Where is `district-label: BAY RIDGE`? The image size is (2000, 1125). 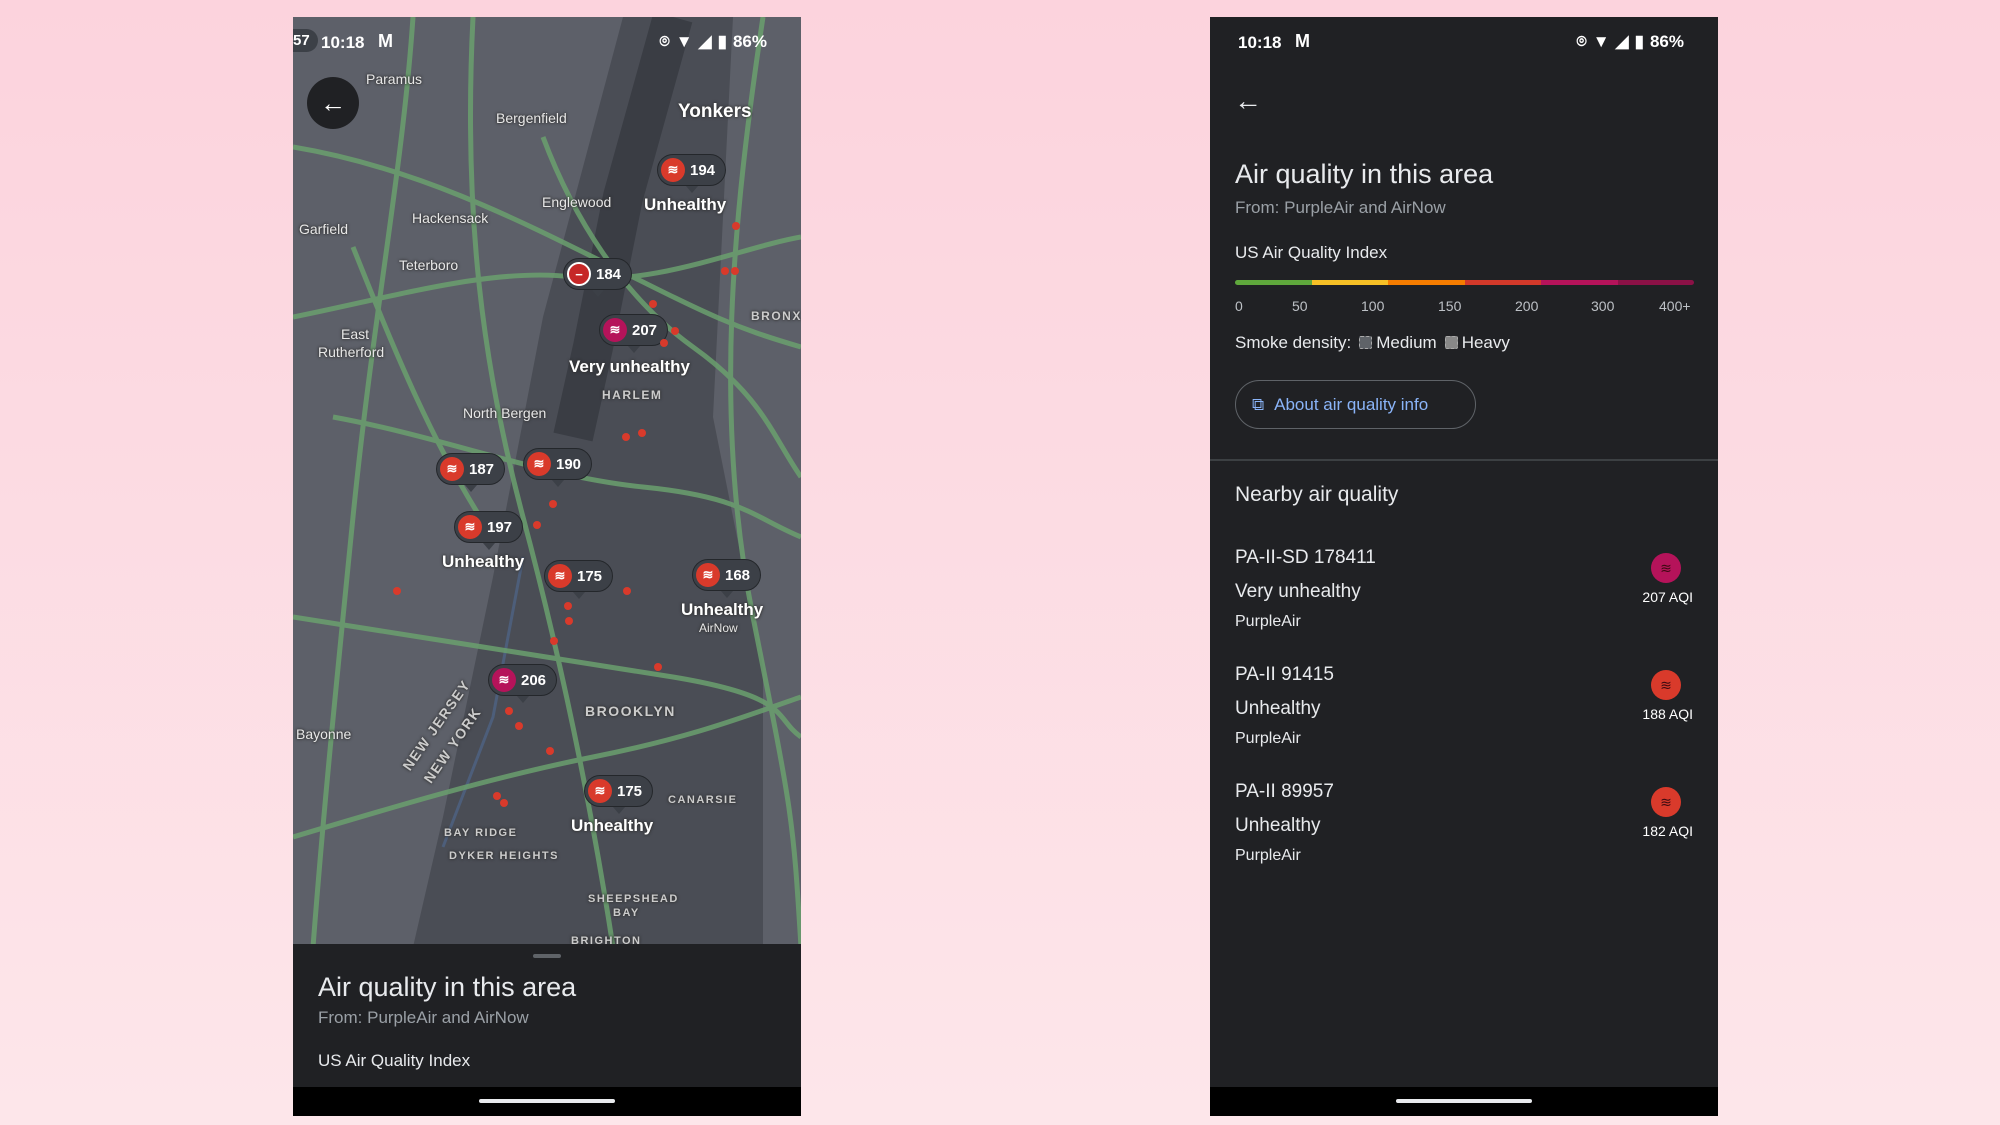
district-label: BAY RIDGE is located at coordinates (481, 833).